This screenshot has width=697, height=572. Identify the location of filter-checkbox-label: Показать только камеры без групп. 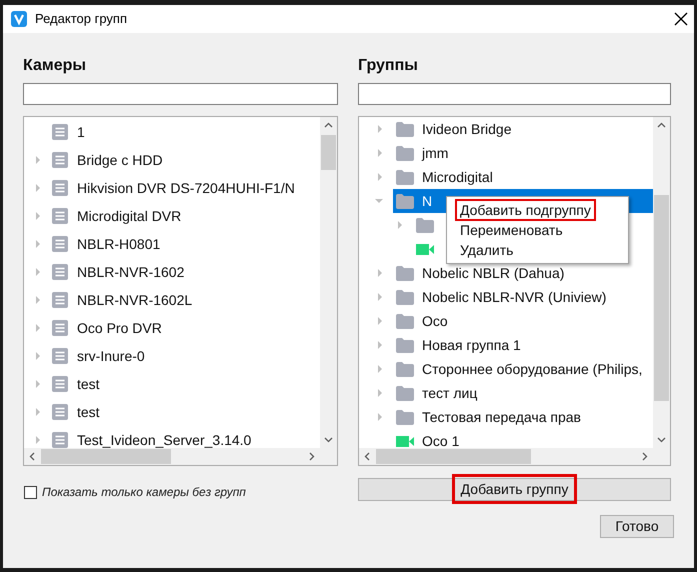
(144, 492).